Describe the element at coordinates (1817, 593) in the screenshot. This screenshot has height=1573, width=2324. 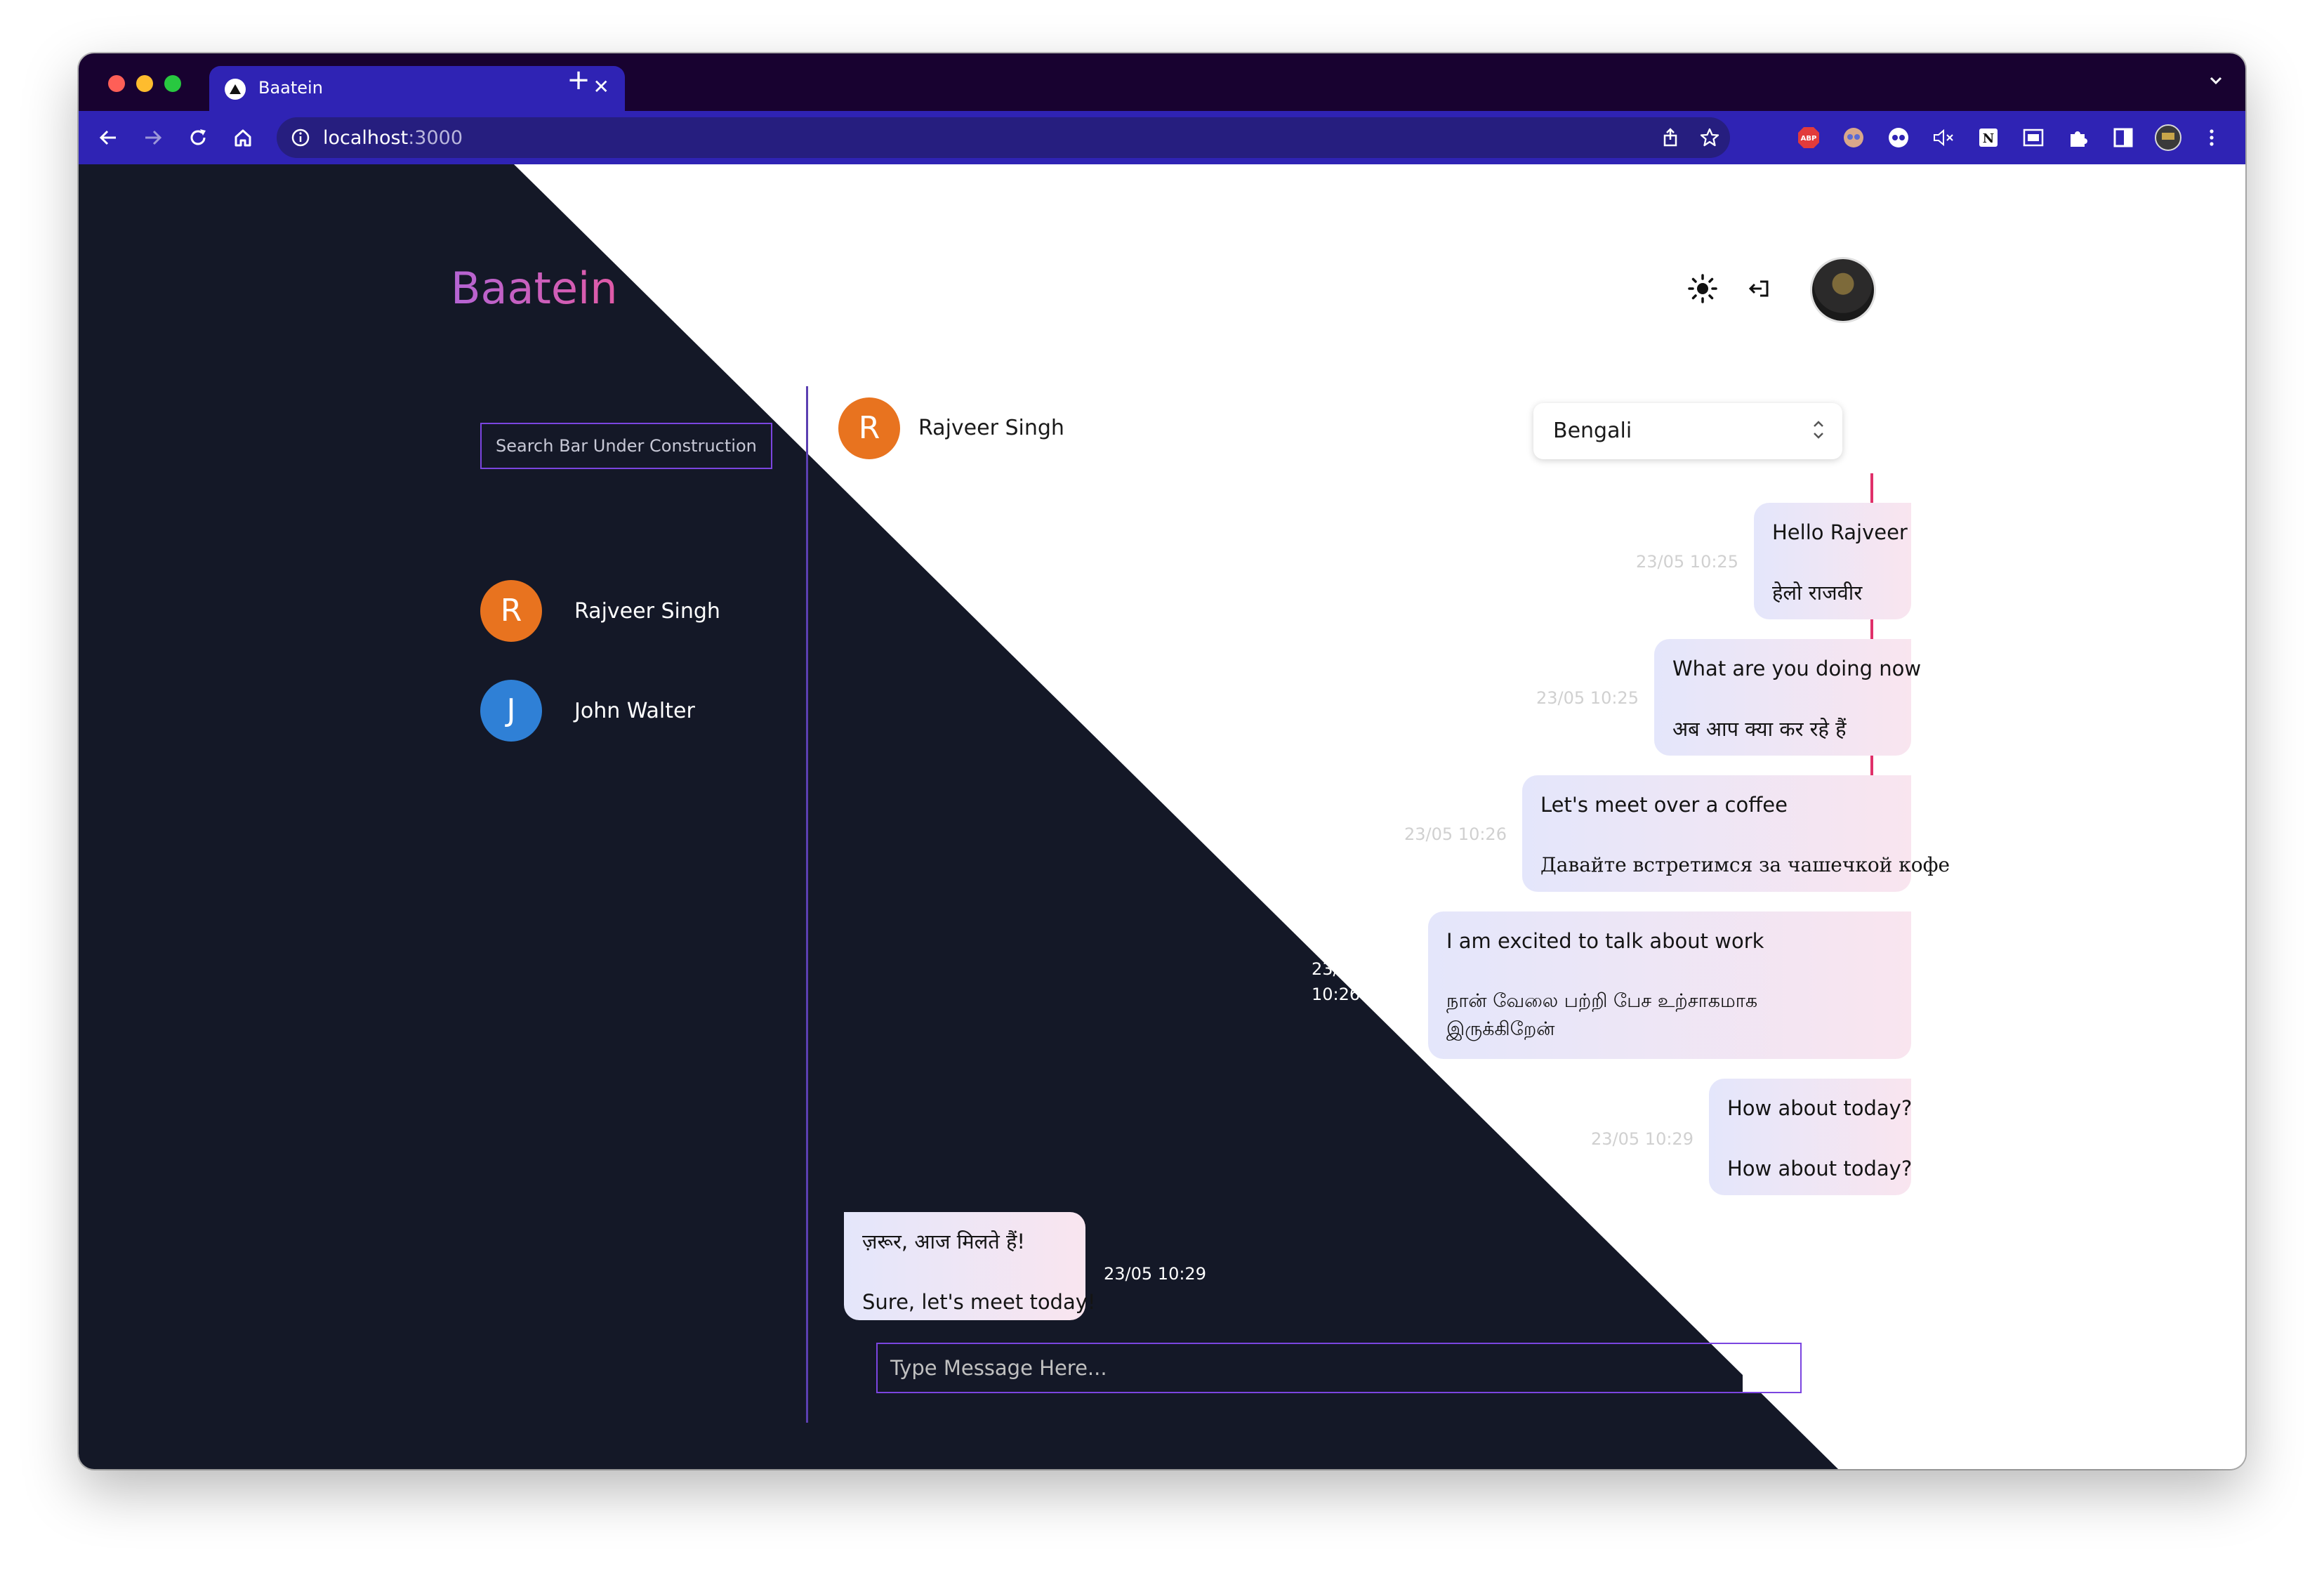
I see `message-translation: हेलो राजवीर` at that location.